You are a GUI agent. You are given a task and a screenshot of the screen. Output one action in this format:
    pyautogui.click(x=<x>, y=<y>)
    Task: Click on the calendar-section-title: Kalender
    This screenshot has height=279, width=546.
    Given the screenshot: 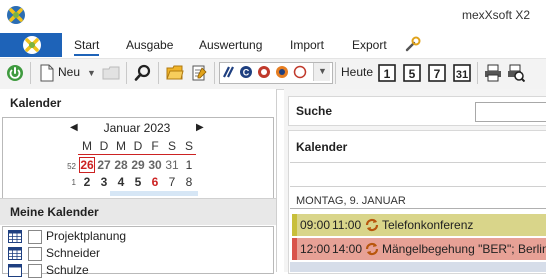 What is the action you would take?
    pyautogui.click(x=36, y=103)
    